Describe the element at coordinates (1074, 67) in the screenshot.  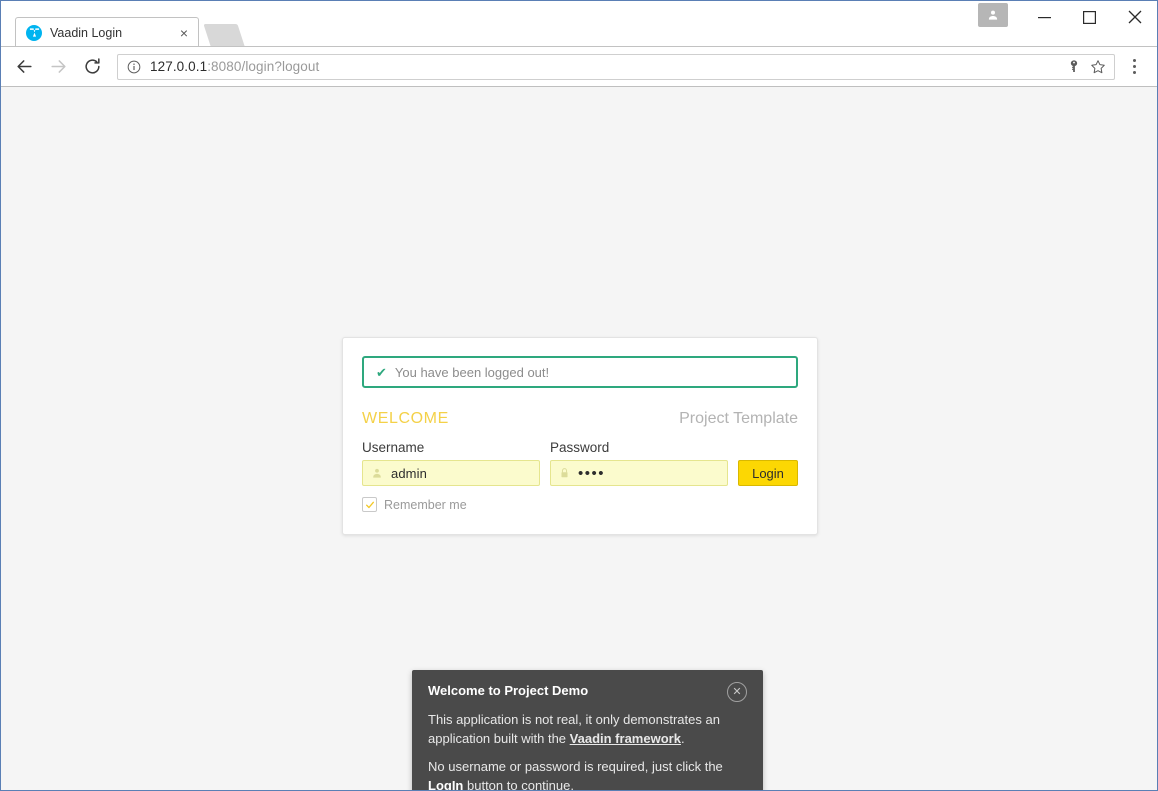
I see `key-icon` at that location.